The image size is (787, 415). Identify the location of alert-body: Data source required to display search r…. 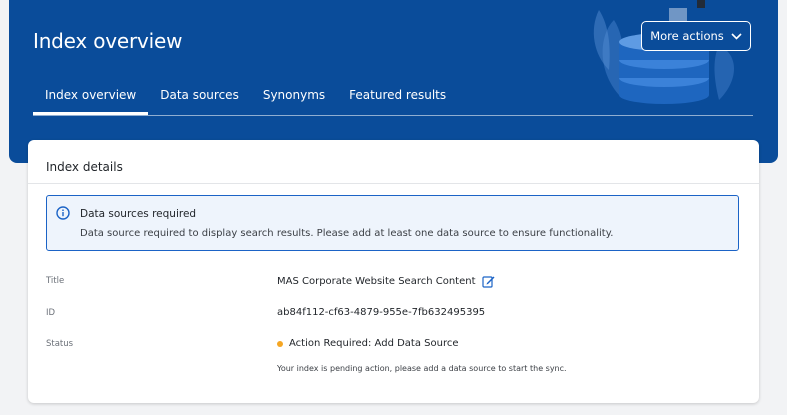
(347, 233).